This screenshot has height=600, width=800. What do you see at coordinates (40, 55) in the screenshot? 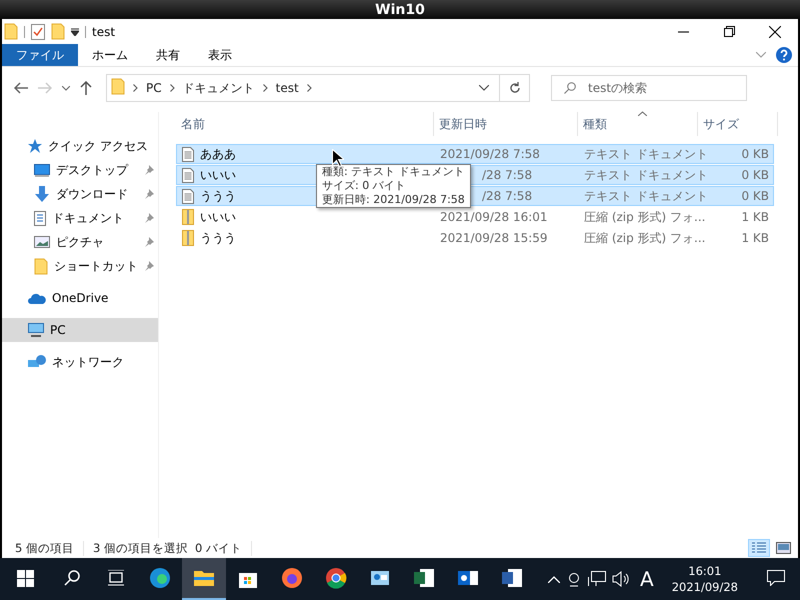
I see `ribbon-tab: ファイル` at bounding box center [40, 55].